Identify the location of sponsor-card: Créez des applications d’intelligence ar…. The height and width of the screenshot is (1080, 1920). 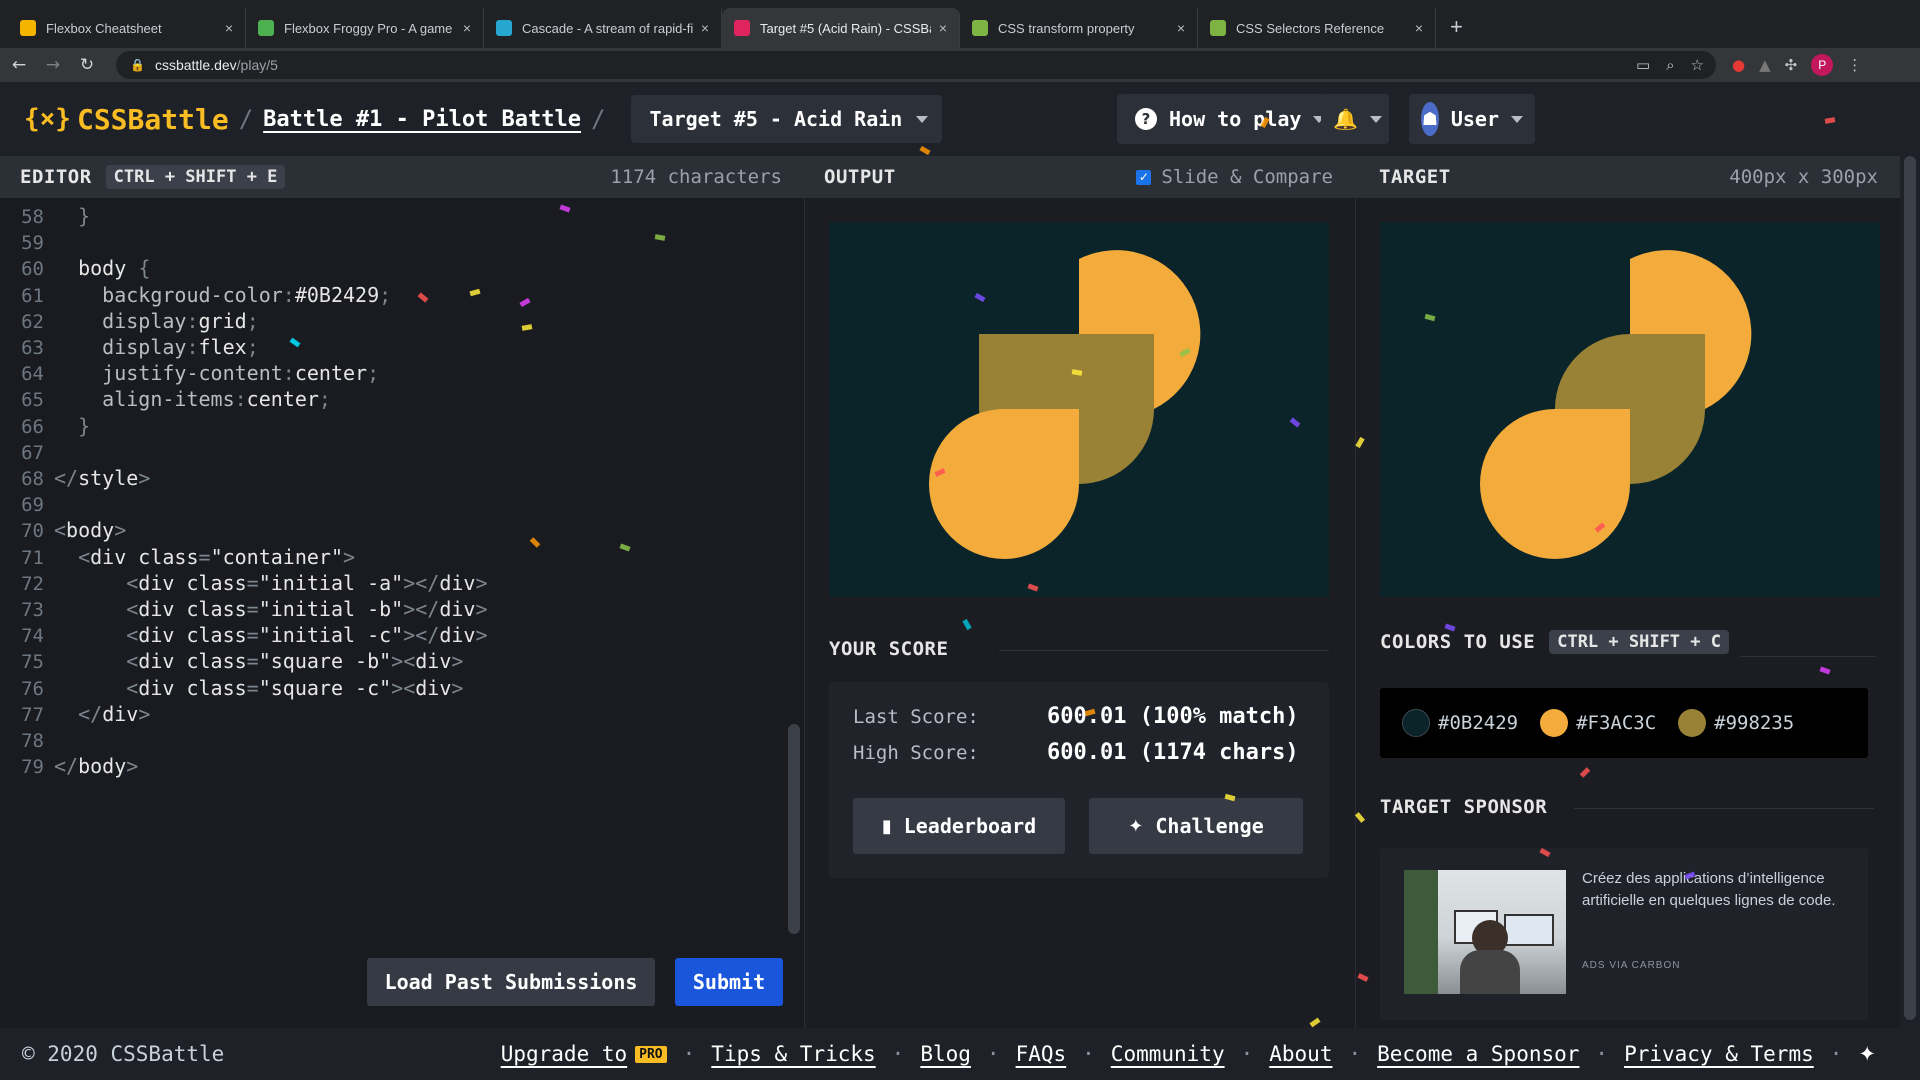
(1624, 934).